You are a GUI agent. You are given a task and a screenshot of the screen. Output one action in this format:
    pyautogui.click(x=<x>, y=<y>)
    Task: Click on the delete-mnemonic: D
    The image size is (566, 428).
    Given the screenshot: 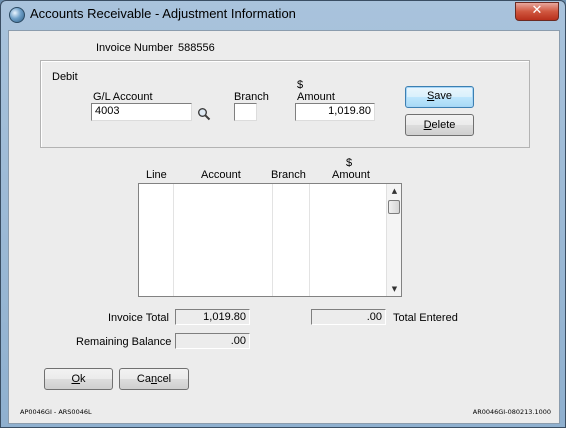 What is the action you would take?
    pyautogui.click(x=427, y=125)
    